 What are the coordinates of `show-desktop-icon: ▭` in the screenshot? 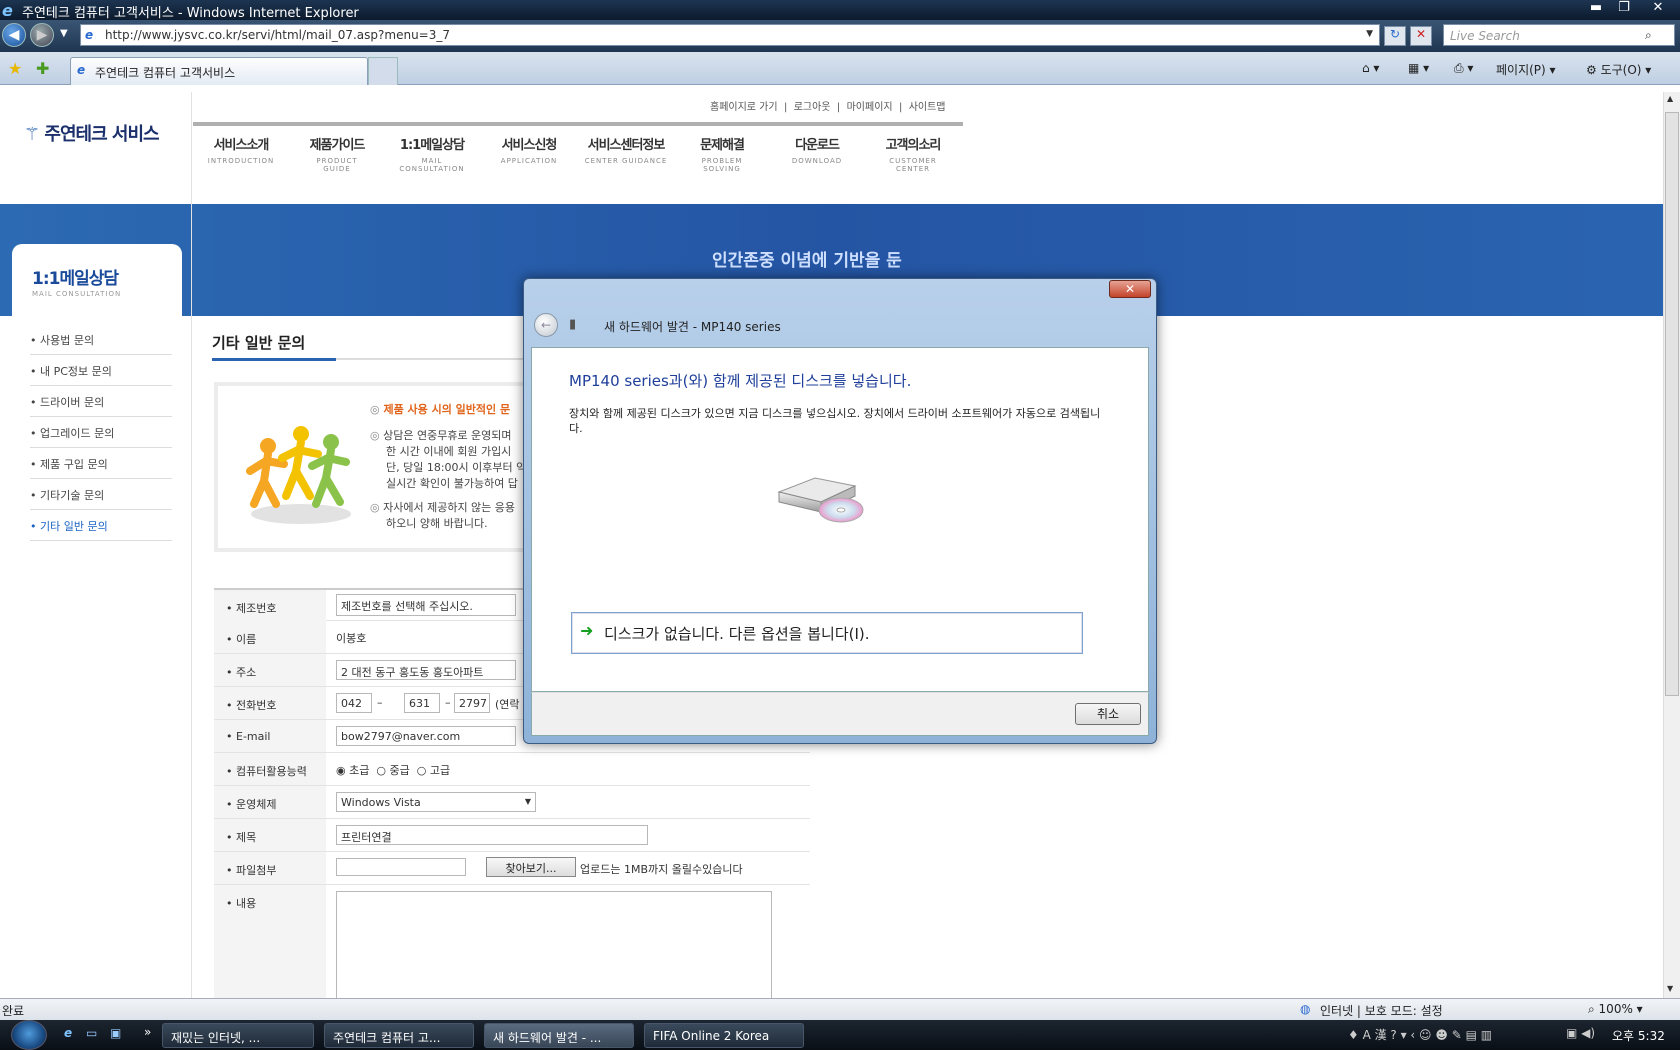 It's located at (91, 1033).